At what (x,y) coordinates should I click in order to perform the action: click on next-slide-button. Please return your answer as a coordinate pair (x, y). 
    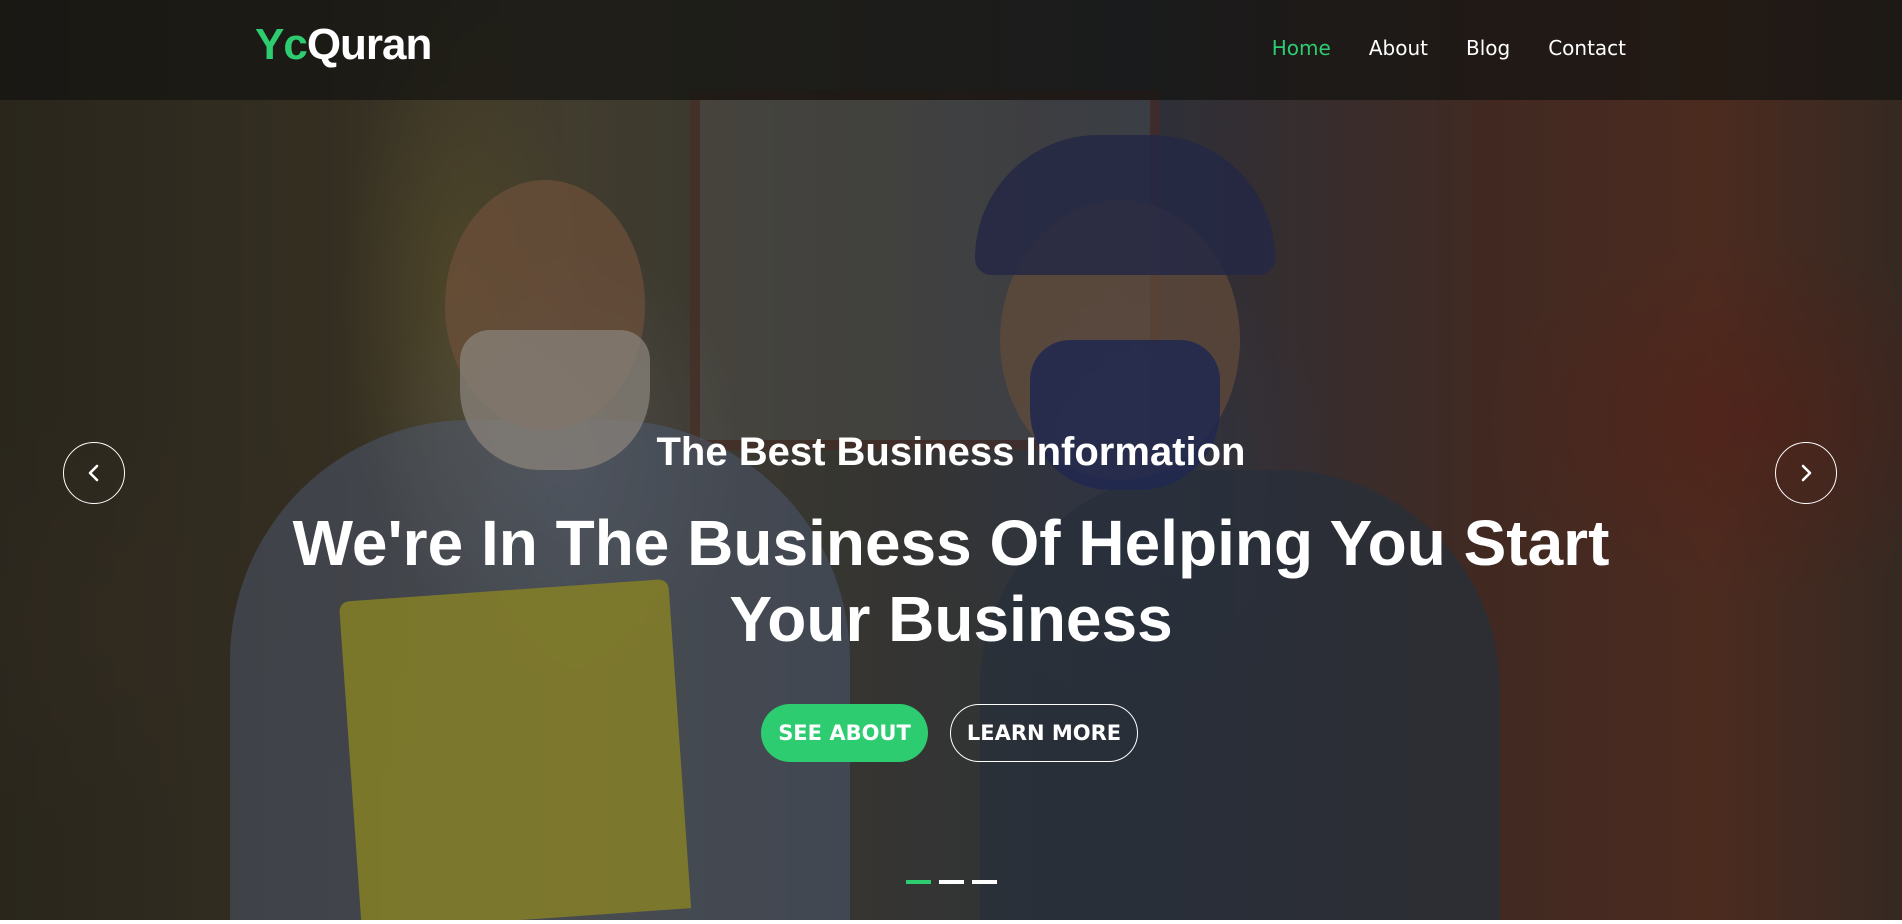
    Looking at the image, I should click on (1806, 473).